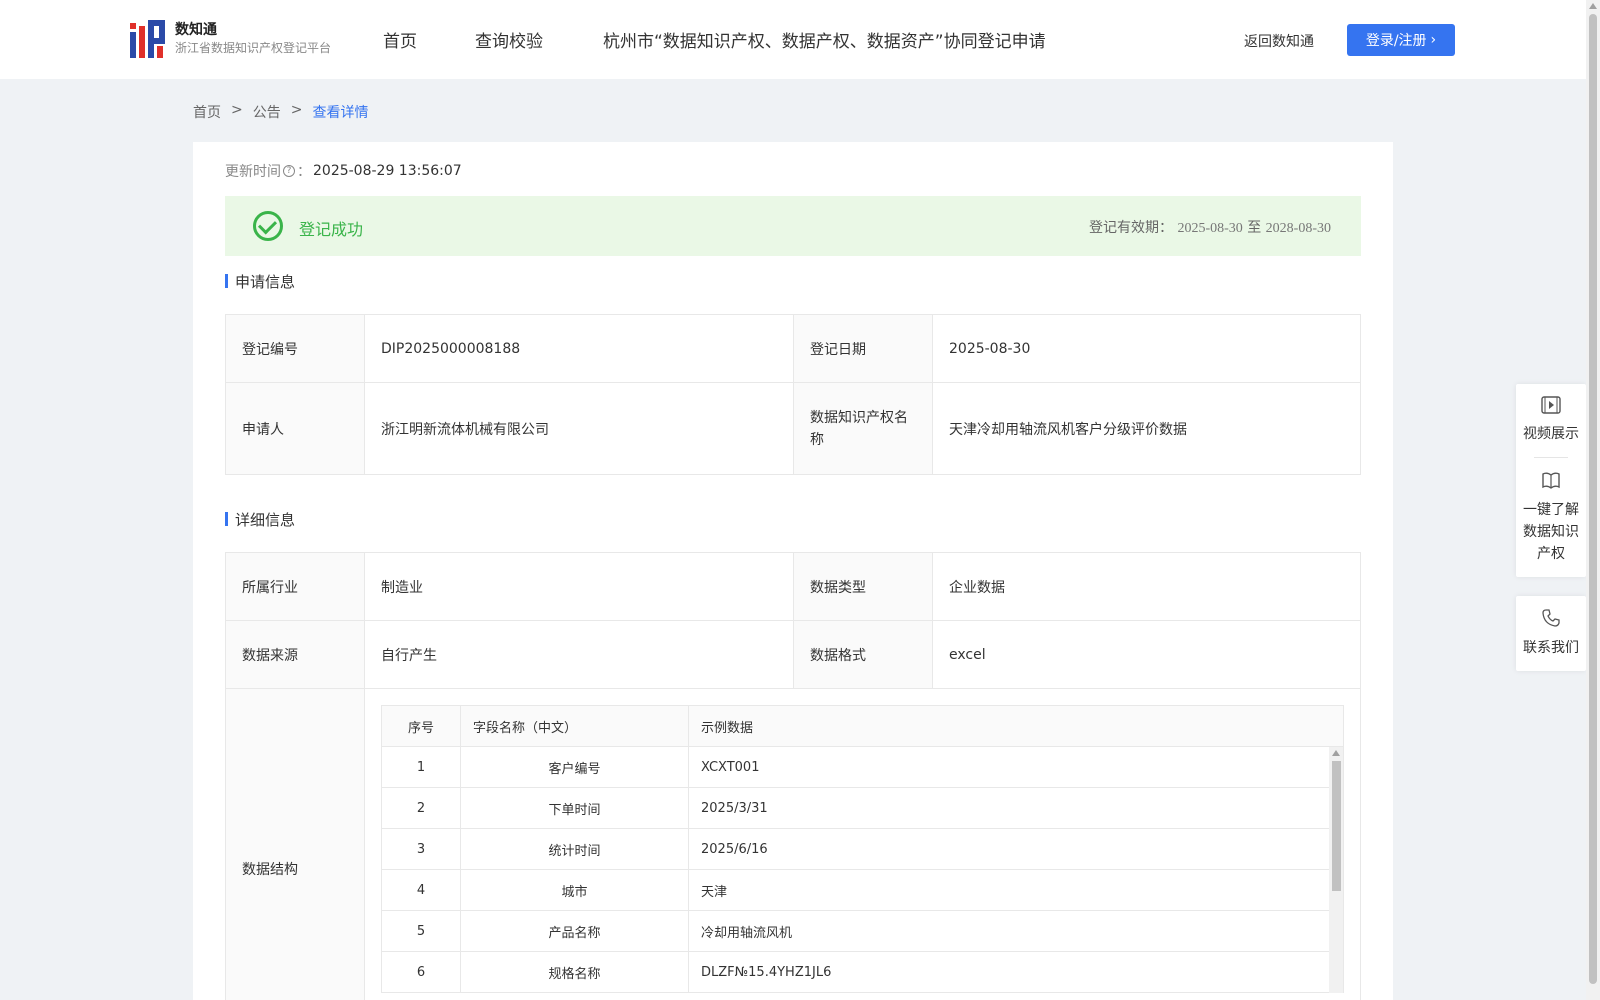  I want to click on breadcrumb-current: 查看详情, so click(340, 113).